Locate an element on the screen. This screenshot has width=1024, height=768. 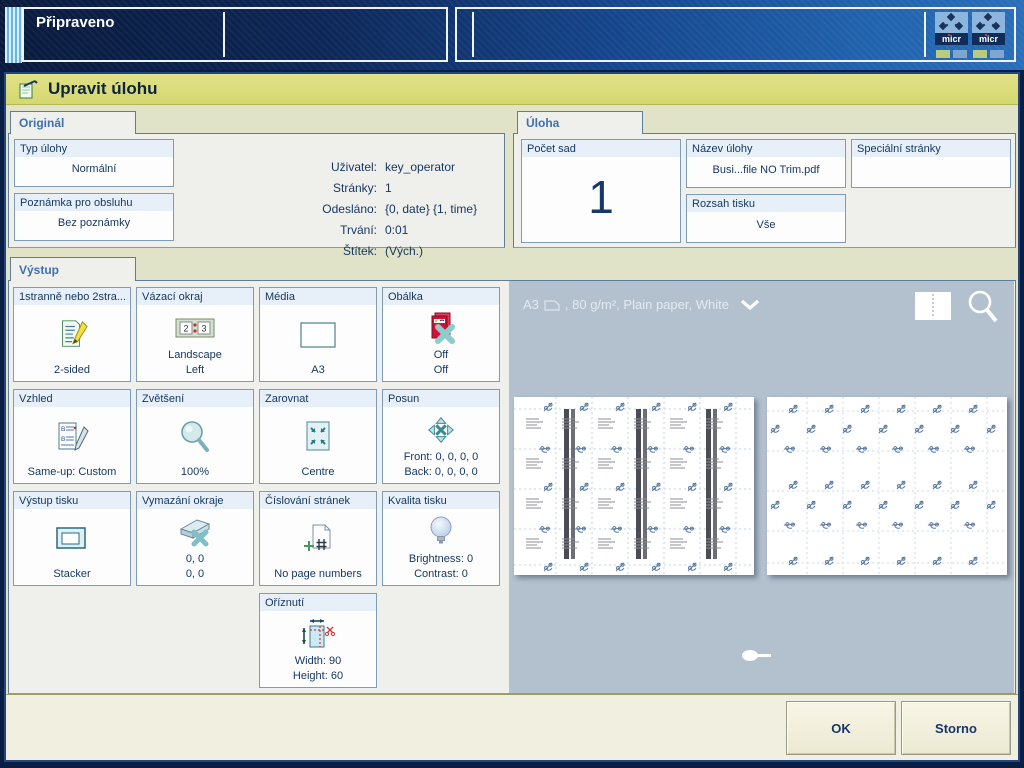
print-quality-label: Kvalita tisku is located at coordinates (441, 500).